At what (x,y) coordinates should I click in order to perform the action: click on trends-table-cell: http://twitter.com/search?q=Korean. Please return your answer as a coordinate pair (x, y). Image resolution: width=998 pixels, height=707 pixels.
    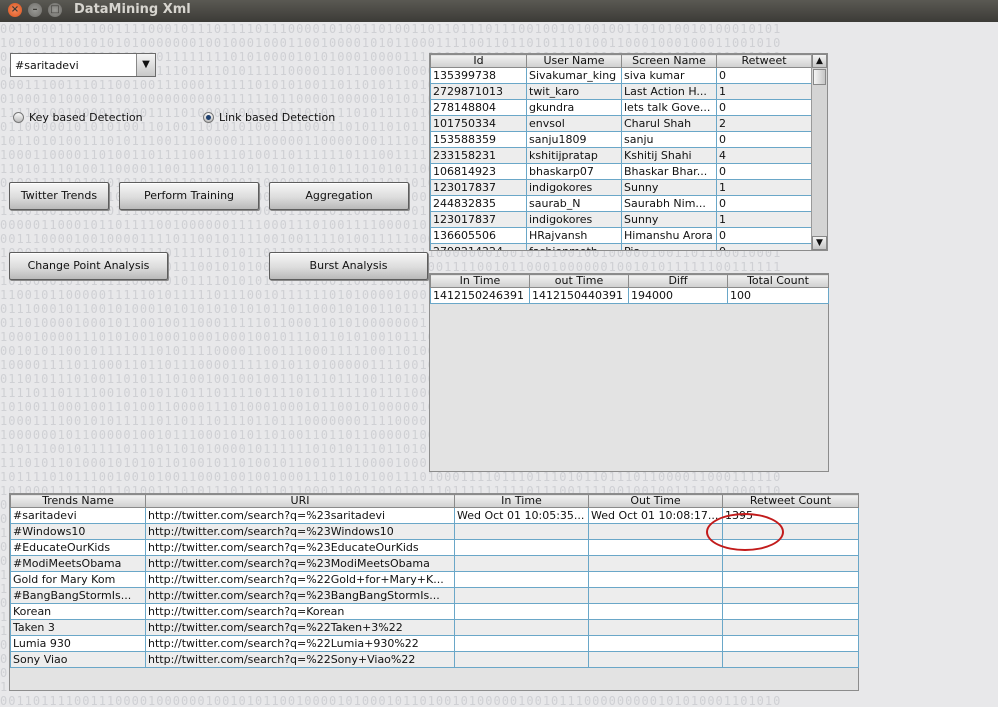
    Looking at the image, I should click on (300, 611).